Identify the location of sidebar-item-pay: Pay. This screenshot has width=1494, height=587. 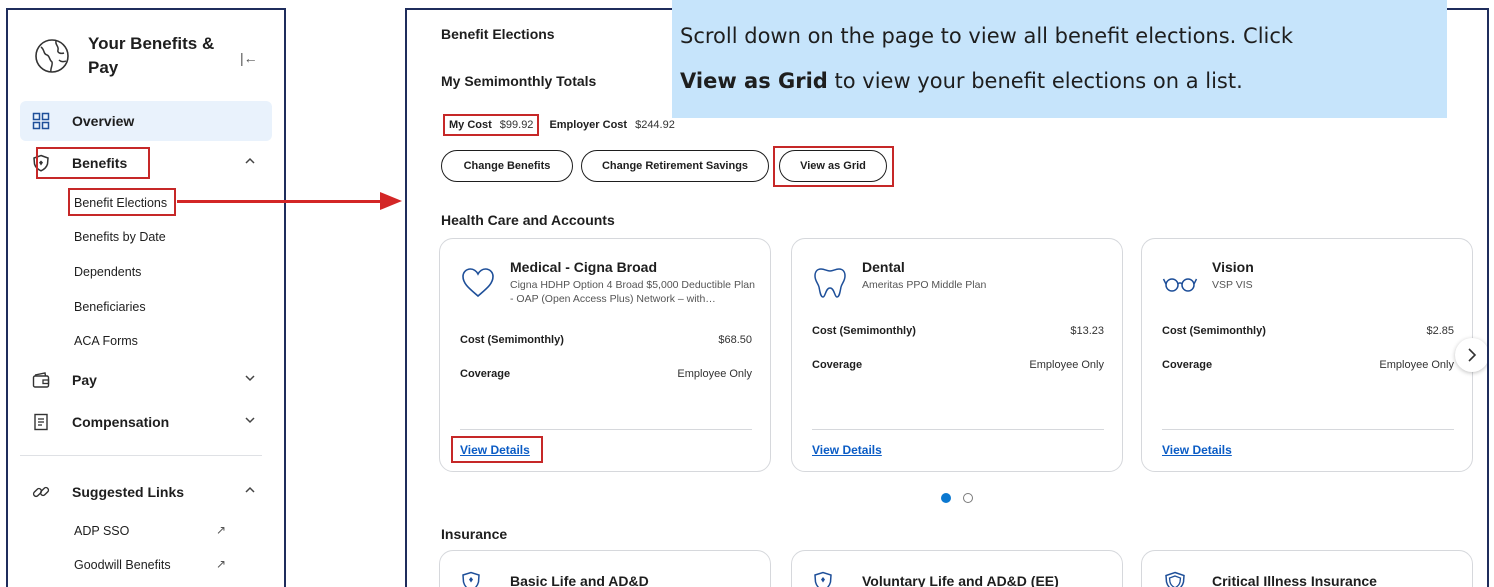
(146, 380).